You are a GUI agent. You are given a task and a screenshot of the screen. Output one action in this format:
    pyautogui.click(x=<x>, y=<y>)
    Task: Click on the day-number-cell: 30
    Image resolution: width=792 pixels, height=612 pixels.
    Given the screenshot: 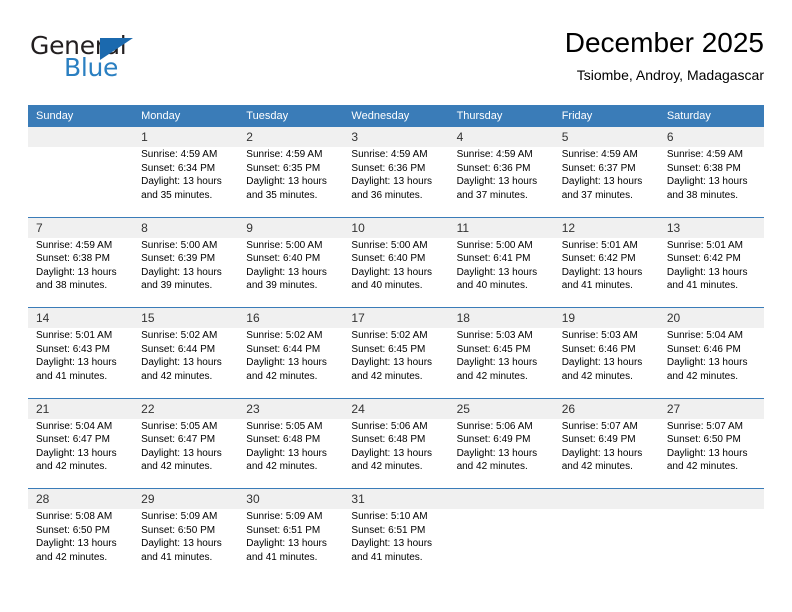 What is the action you would take?
    pyautogui.click(x=291, y=498)
    